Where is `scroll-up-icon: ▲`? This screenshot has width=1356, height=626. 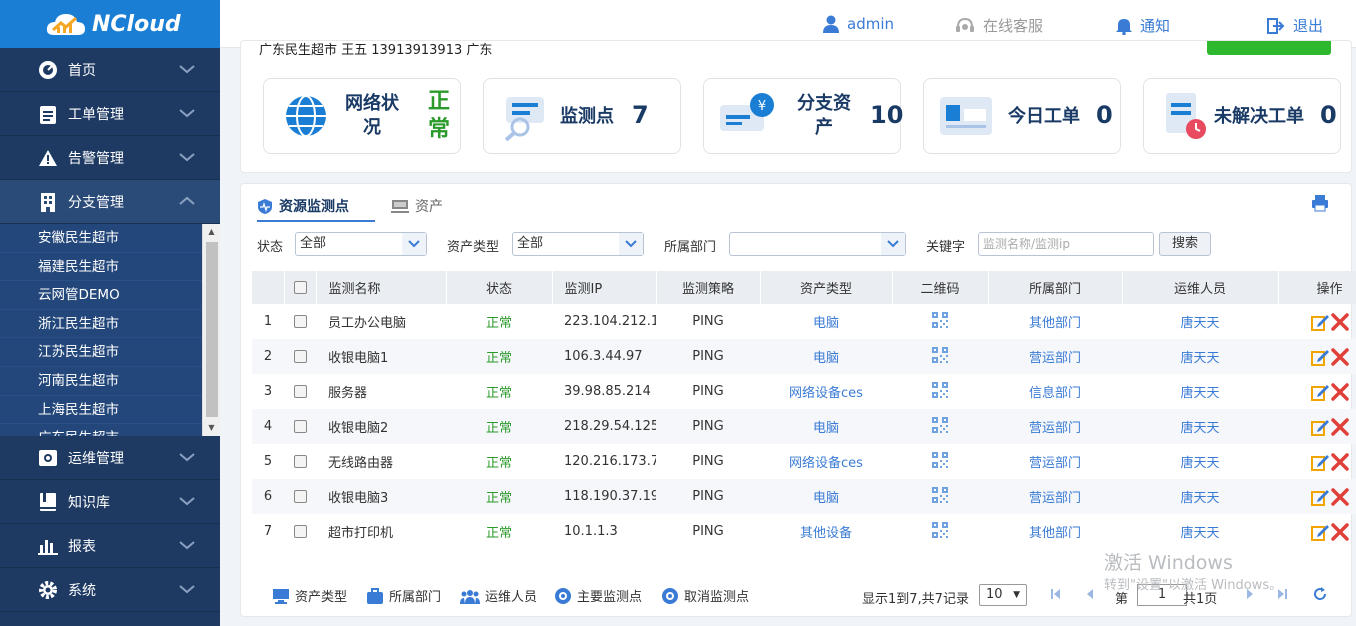 scroll-up-icon: ▲ is located at coordinates (211, 232).